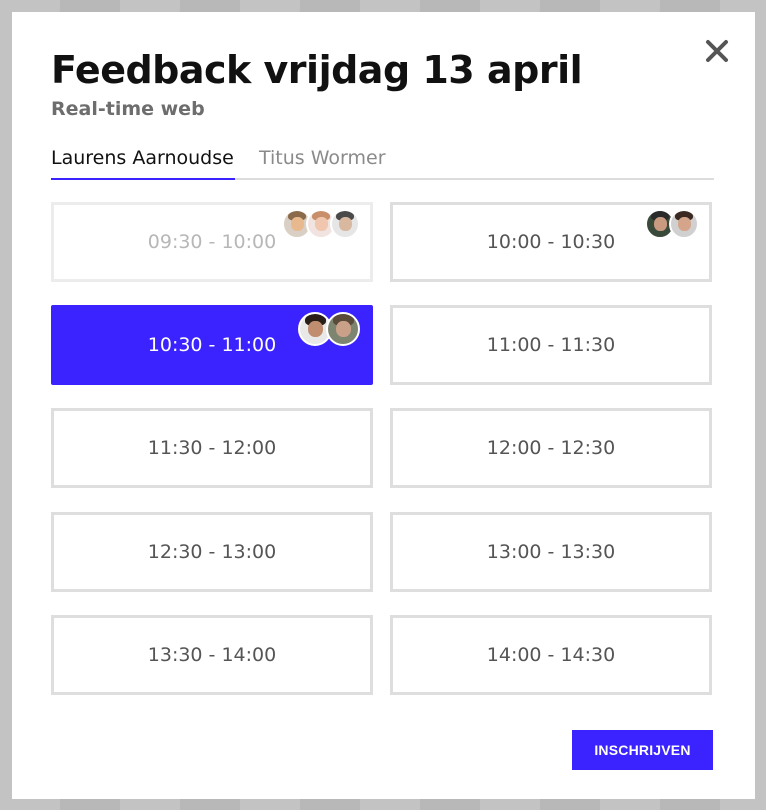 The image size is (766, 810). What do you see at coordinates (317, 70) in the screenshot?
I see `modal-title: Feedback vrijdag 13 april` at bounding box center [317, 70].